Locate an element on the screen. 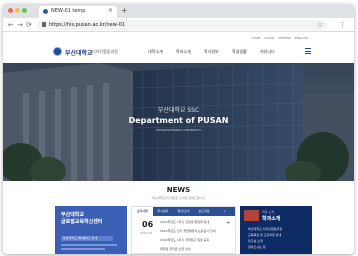 This screenshot has height=256, width=358. lock-icon is located at coordinates (44, 24).